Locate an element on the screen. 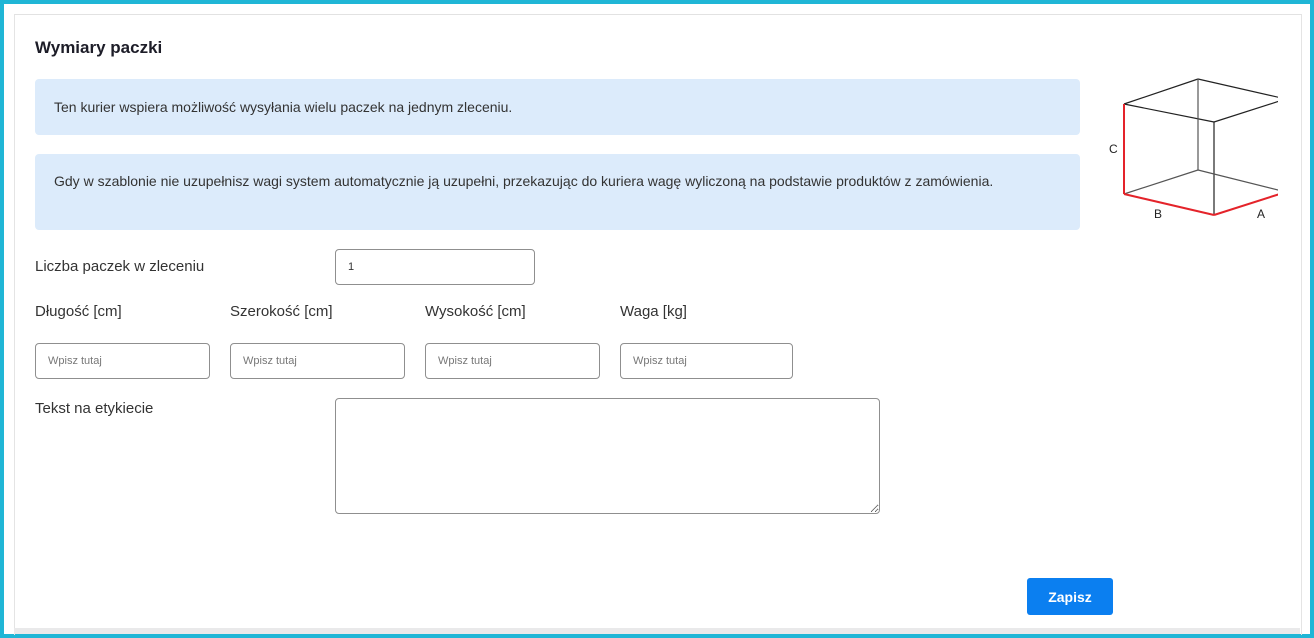 This screenshot has height=638, width=1314. diagram-edge-a is located at coordinates (1245, 204).